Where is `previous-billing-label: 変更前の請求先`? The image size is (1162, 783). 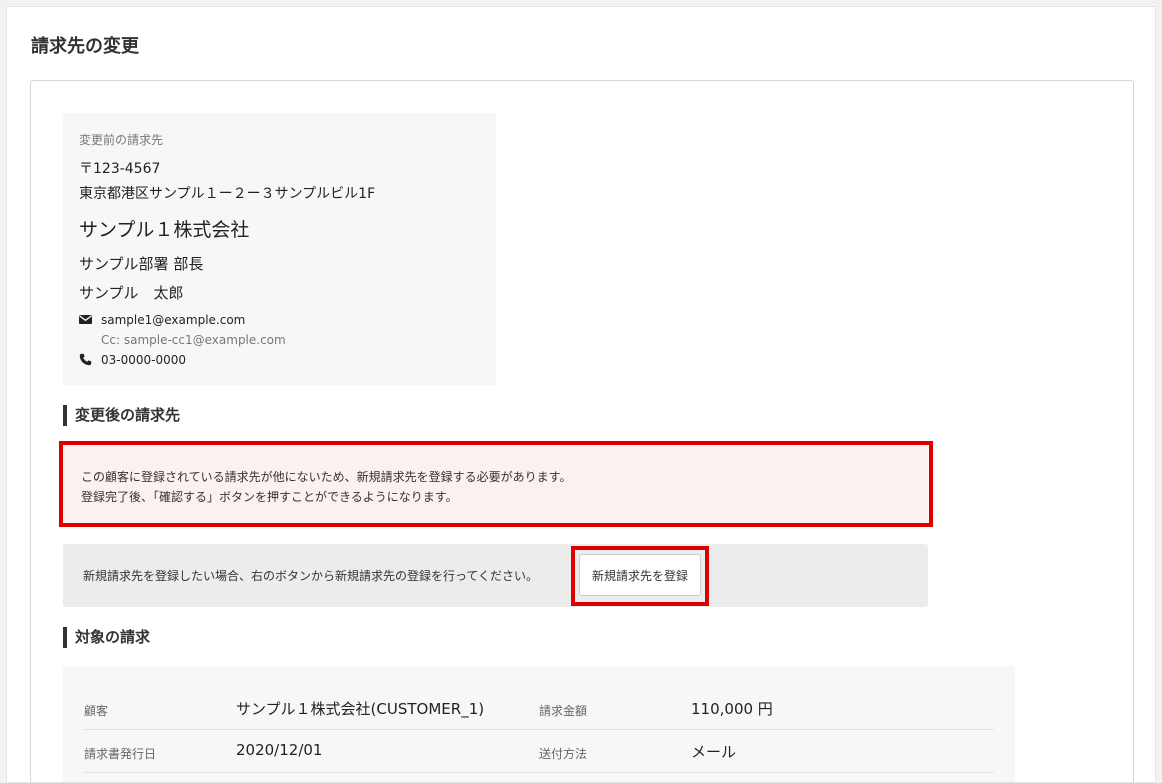 previous-billing-label: 変更前の請求先 is located at coordinates (121, 140).